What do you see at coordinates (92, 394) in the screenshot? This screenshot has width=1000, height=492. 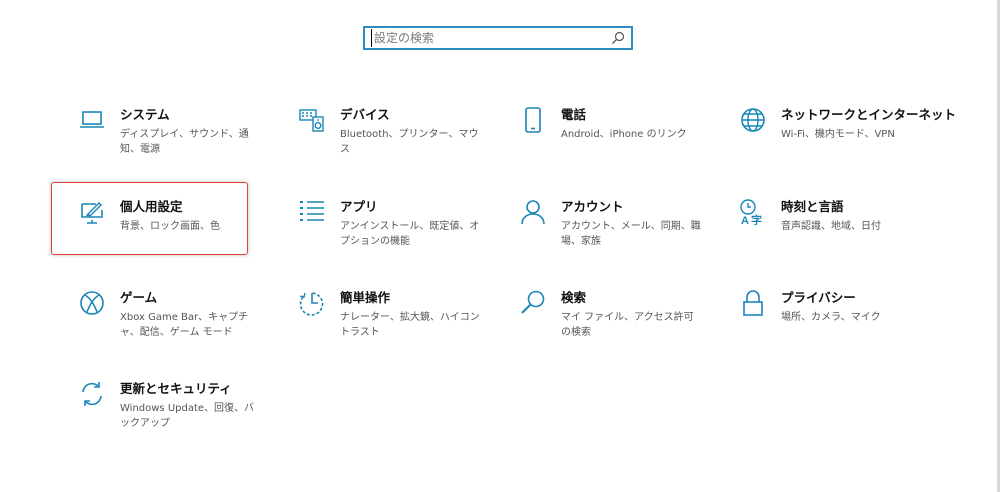 I see `sync-icon` at bounding box center [92, 394].